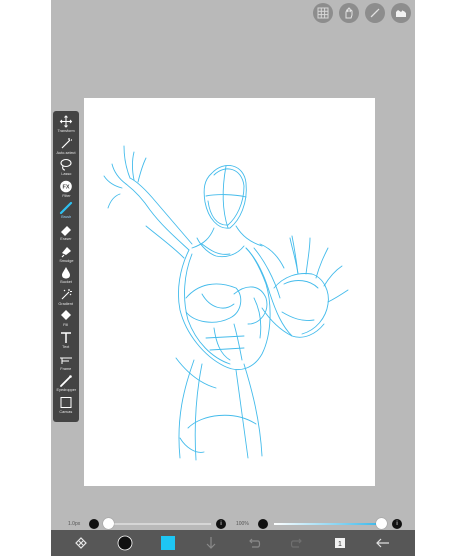 The width and height of the screenshot is (466, 556). I want to click on tool-label: Filter, so click(66, 195).